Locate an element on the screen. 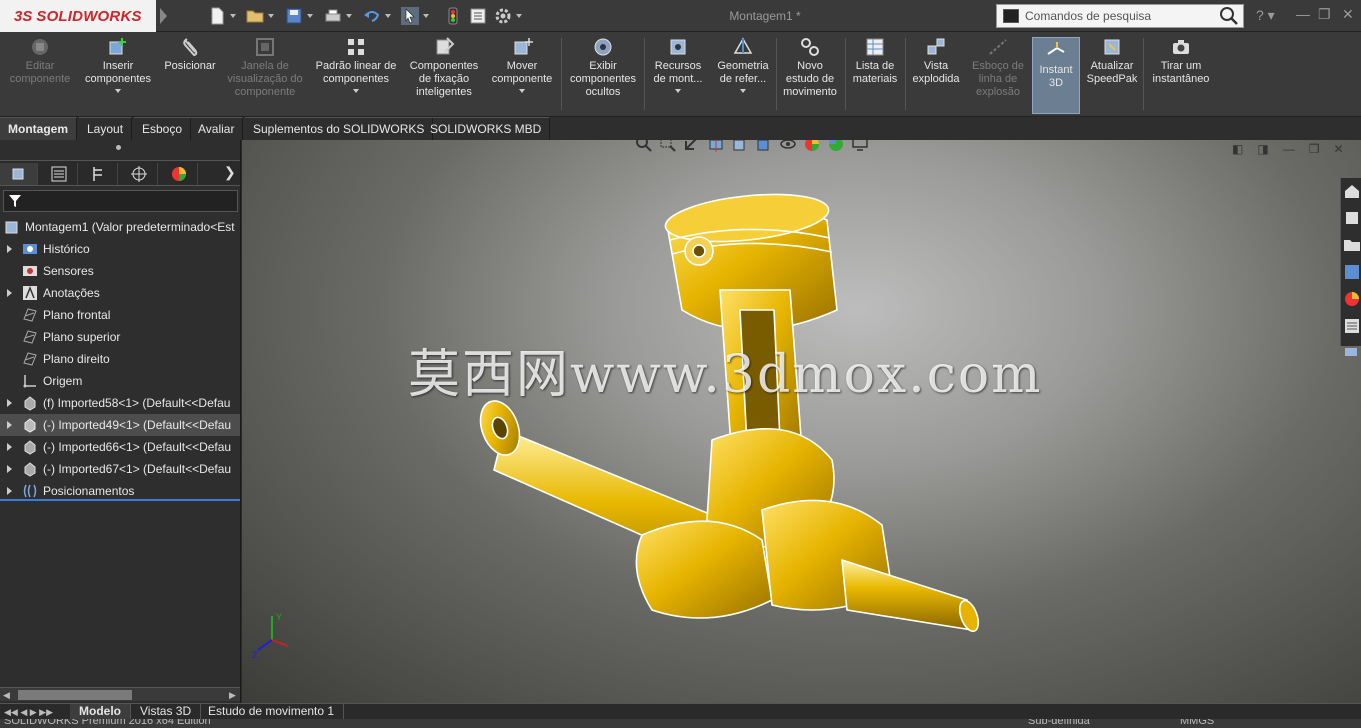 The height and width of the screenshot is (728, 1361). dimxpert-tab is located at coordinates (139, 174).